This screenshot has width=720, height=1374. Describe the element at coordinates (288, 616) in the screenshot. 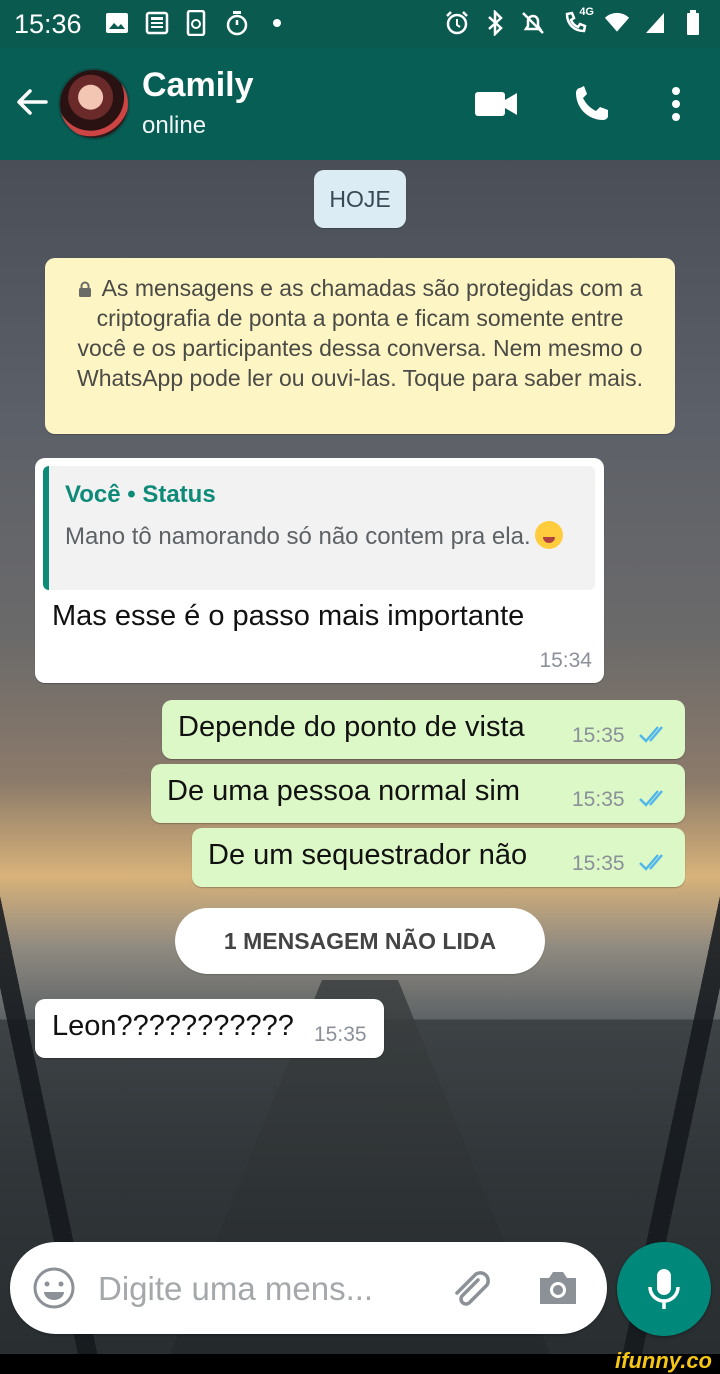

I see `message-text: Mas esse é o passo mais importante` at that location.